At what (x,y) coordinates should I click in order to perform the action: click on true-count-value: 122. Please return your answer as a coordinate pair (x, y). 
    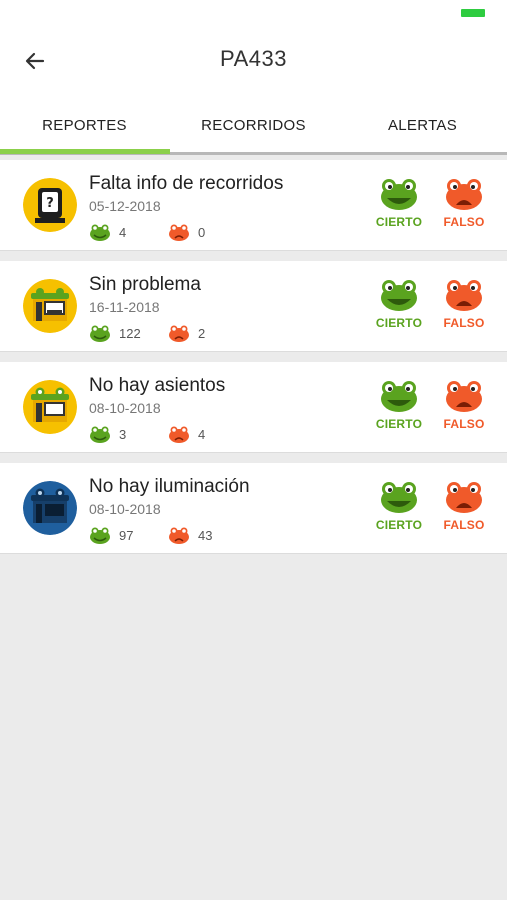
    Looking at the image, I should click on (130, 333).